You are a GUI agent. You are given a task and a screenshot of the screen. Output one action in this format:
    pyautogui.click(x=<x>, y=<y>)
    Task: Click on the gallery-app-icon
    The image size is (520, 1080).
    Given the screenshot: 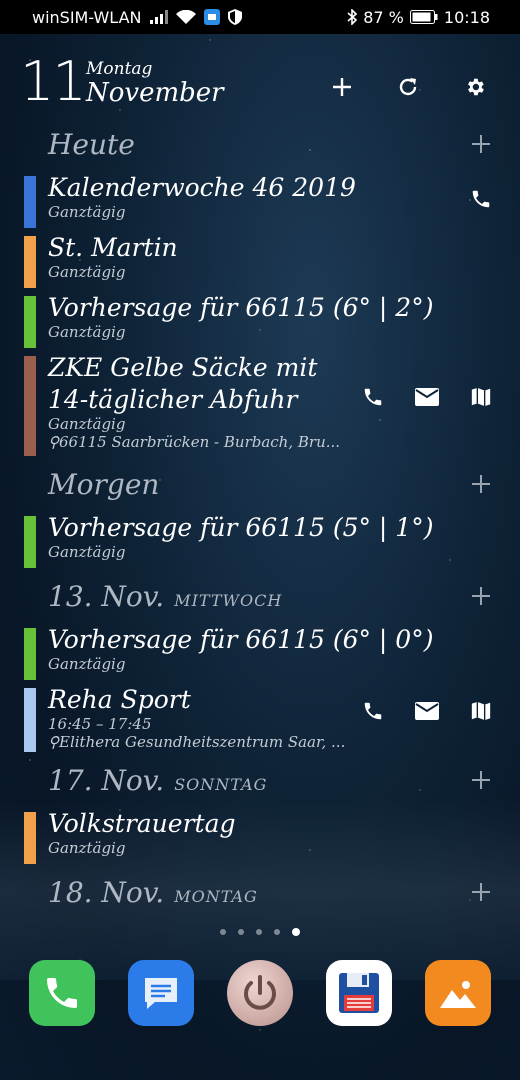 What is the action you would take?
    pyautogui.click(x=458, y=993)
    